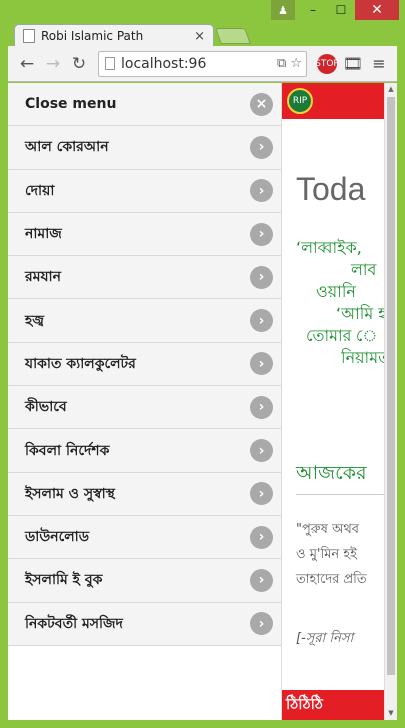 This screenshot has height=728, width=405. Describe the element at coordinates (64, 580) in the screenshot. I see `menu-item-label: ইসলামি ই বুক` at that location.